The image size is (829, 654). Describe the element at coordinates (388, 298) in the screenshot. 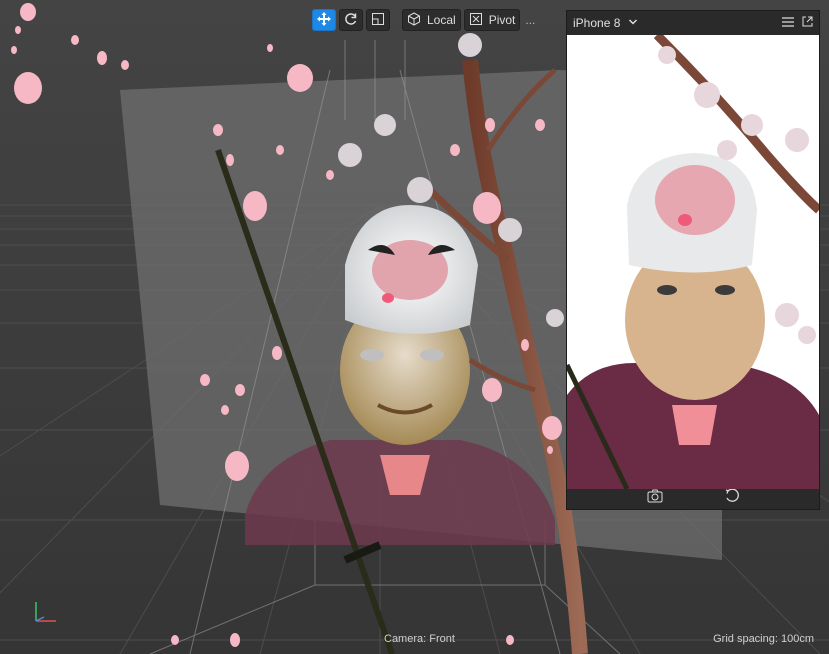

I see `mask-mouth` at that location.